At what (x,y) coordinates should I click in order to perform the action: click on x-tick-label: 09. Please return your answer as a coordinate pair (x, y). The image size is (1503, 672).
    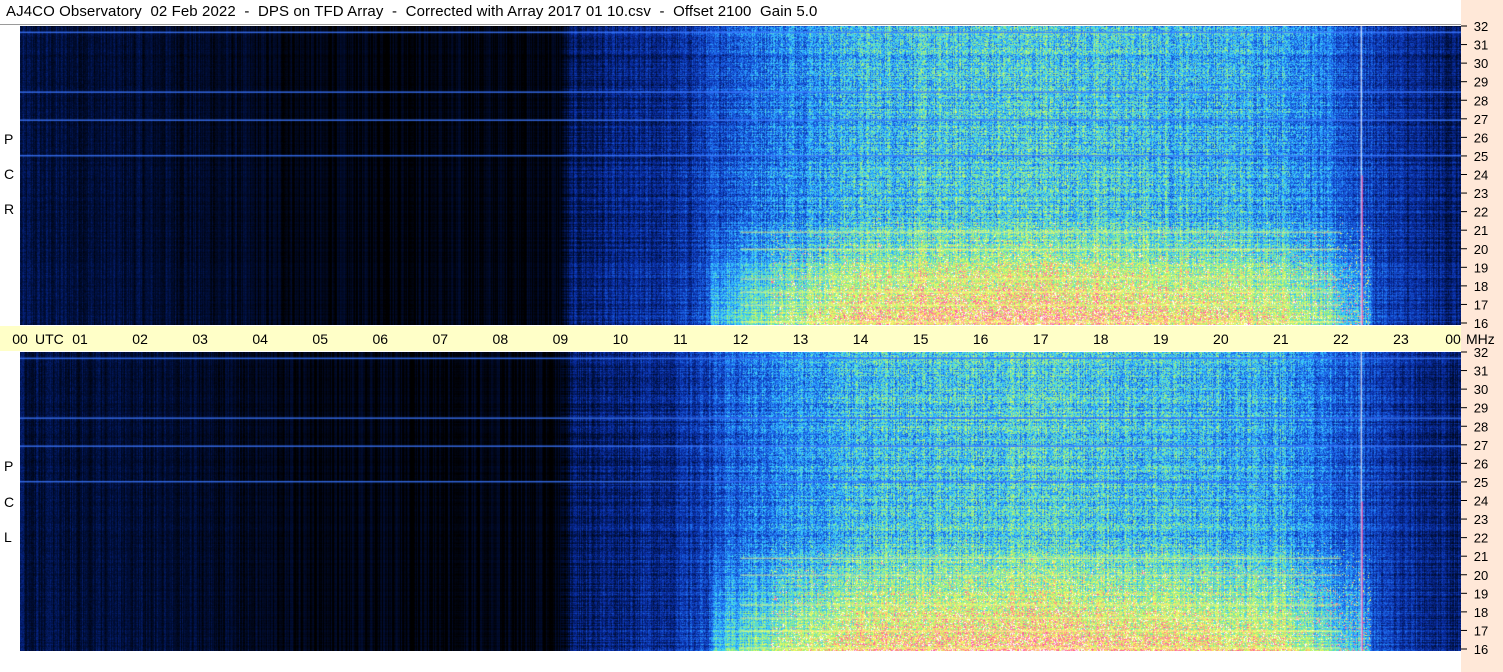
    Looking at the image, I should click on (560, 339).